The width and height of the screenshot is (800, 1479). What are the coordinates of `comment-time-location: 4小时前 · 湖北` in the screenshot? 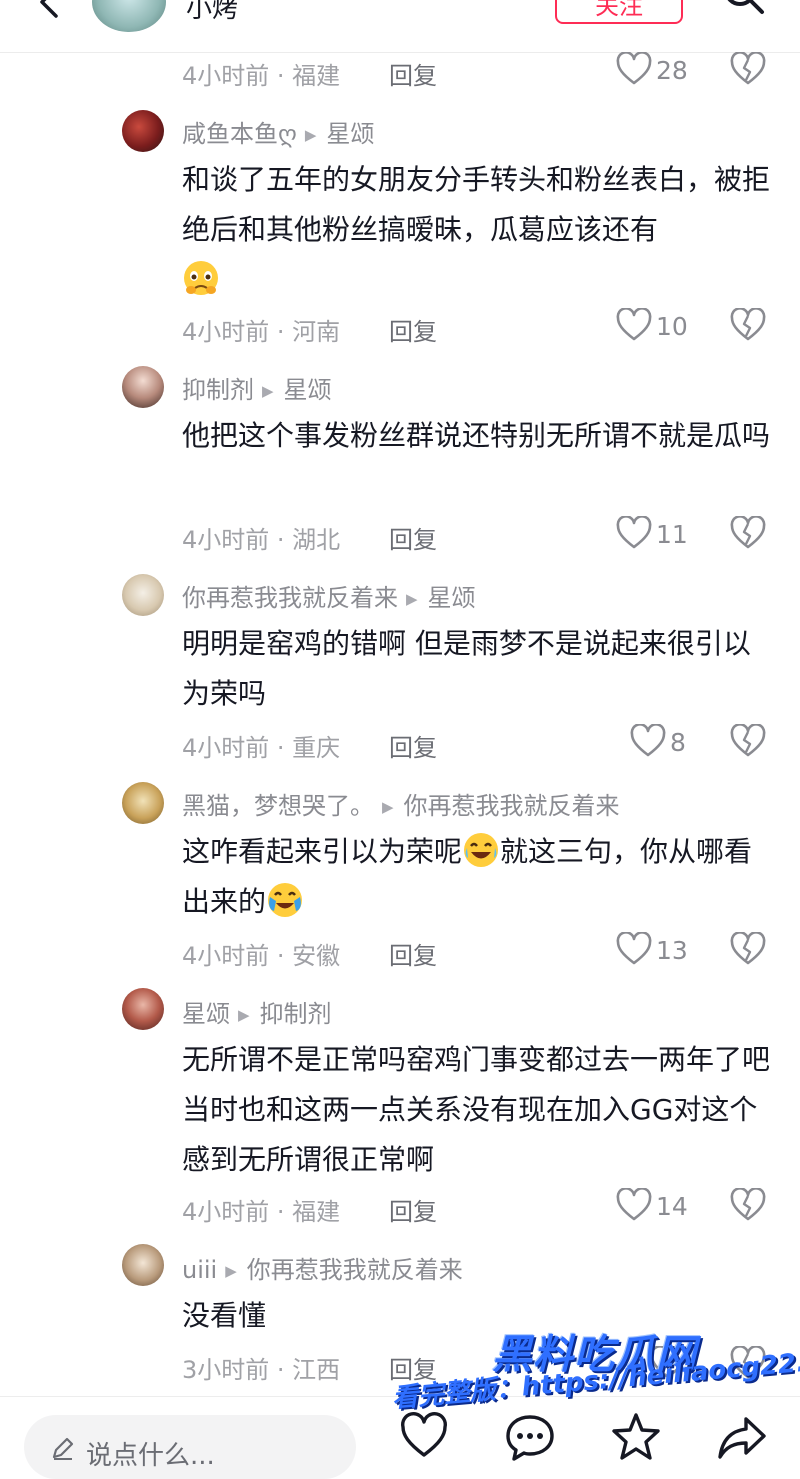 It's located at (261, 540).